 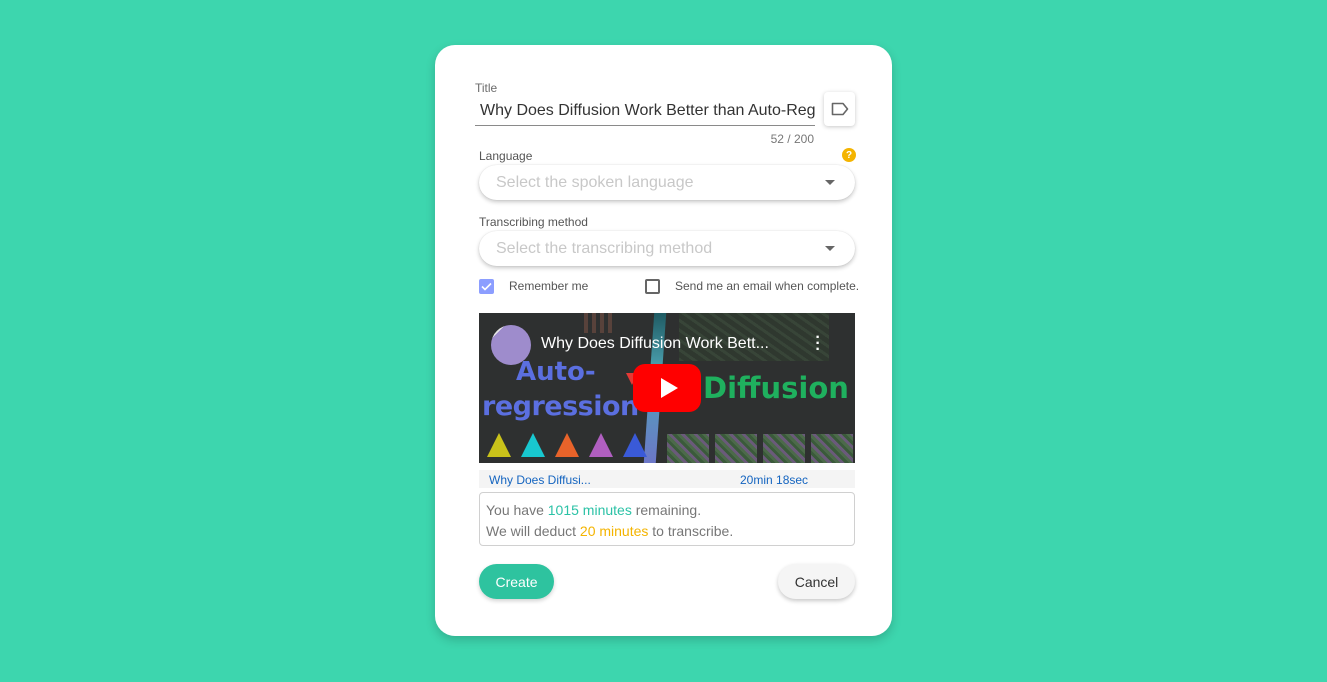 I want to click on language-placeholder: Select the spoken language, so click(x=595, y=182).